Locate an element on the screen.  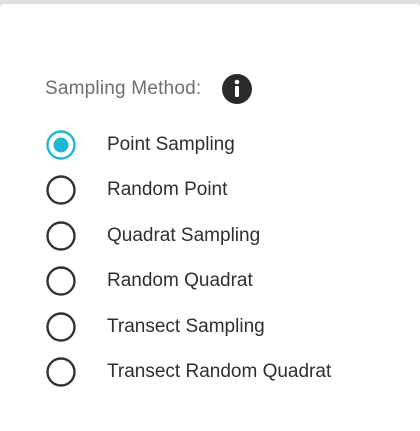
sampling-method-header: Sampling Method: is located at coordinates (149, 89).